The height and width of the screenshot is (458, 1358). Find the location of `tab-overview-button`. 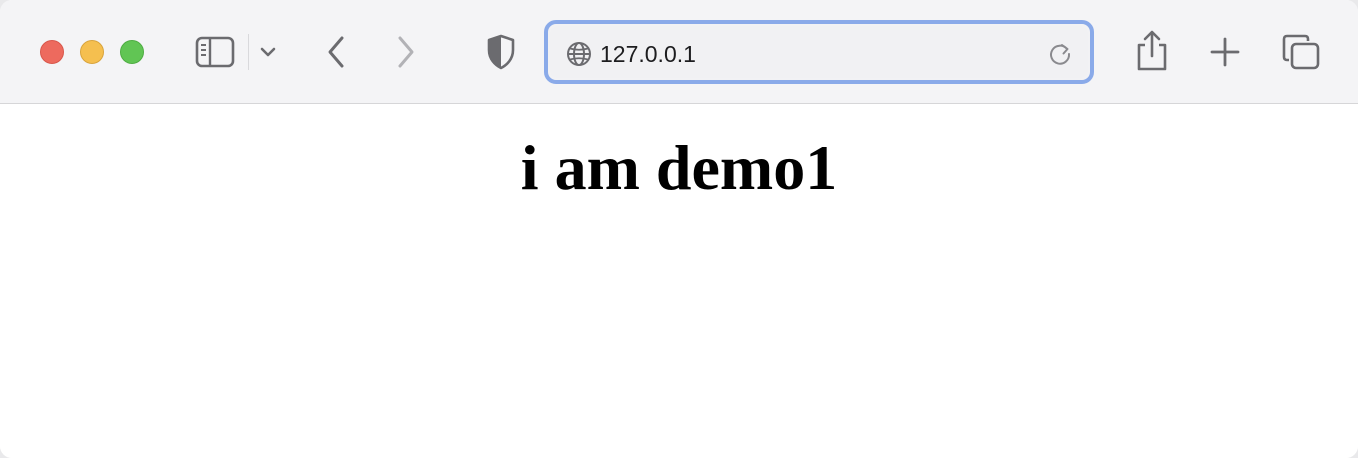

tab-overview-button is located at coordinates (1301, 52).